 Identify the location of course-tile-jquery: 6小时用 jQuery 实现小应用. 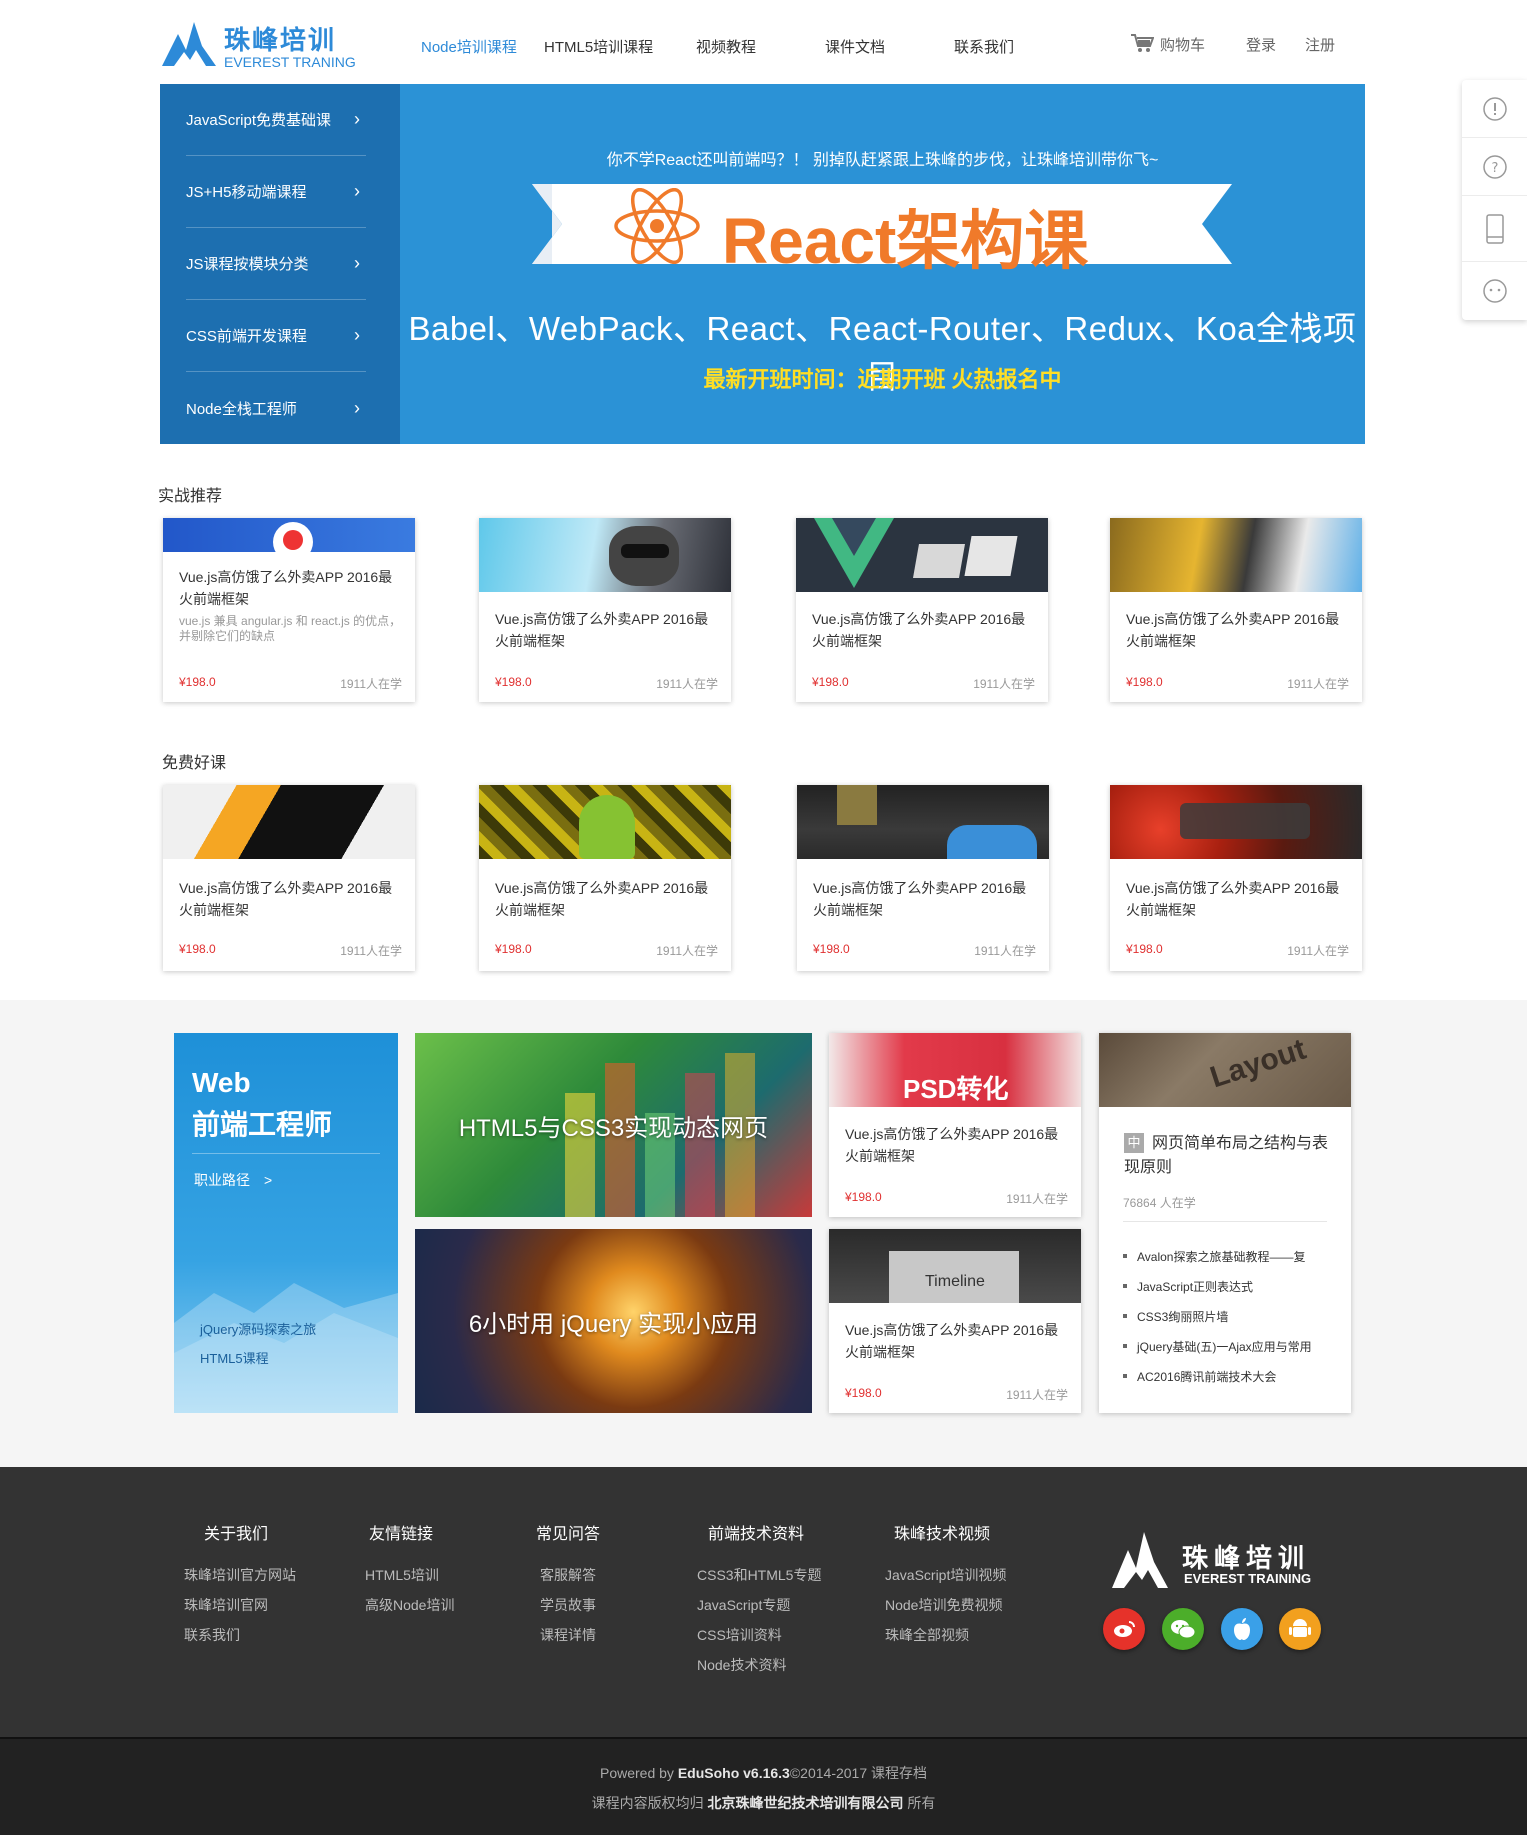
(613, 1321).